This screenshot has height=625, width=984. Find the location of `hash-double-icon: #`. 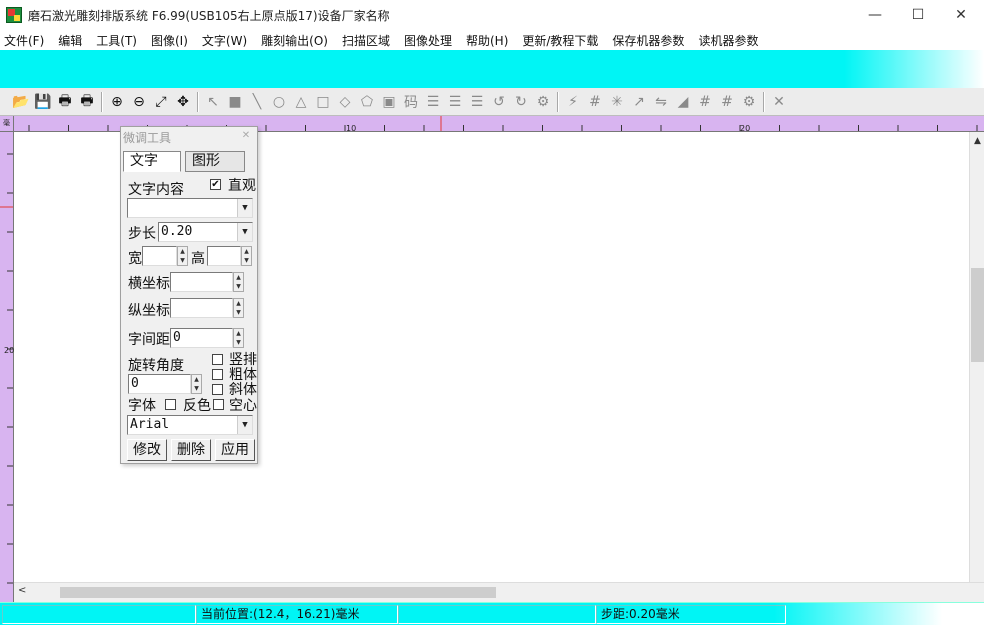

hash-double-icon: # is located at coordinates (727, 102).